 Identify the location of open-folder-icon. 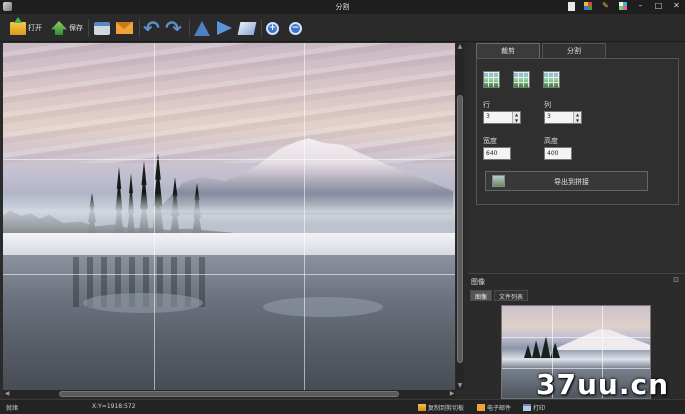
(18, 25).